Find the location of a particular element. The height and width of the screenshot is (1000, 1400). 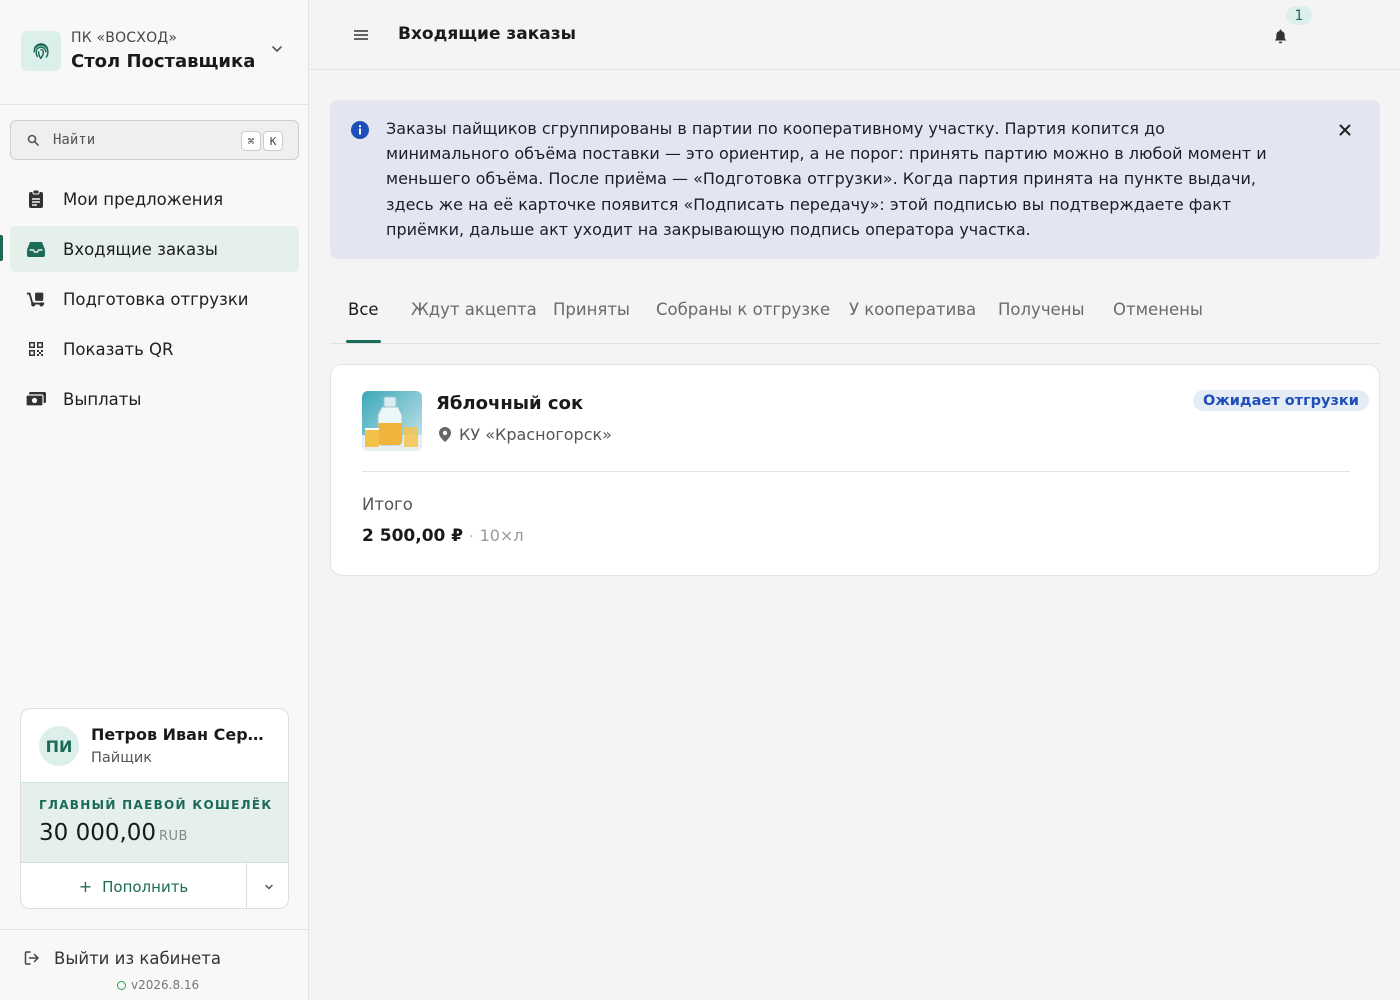

plus-icon: + is located at coordinates (85, 886).